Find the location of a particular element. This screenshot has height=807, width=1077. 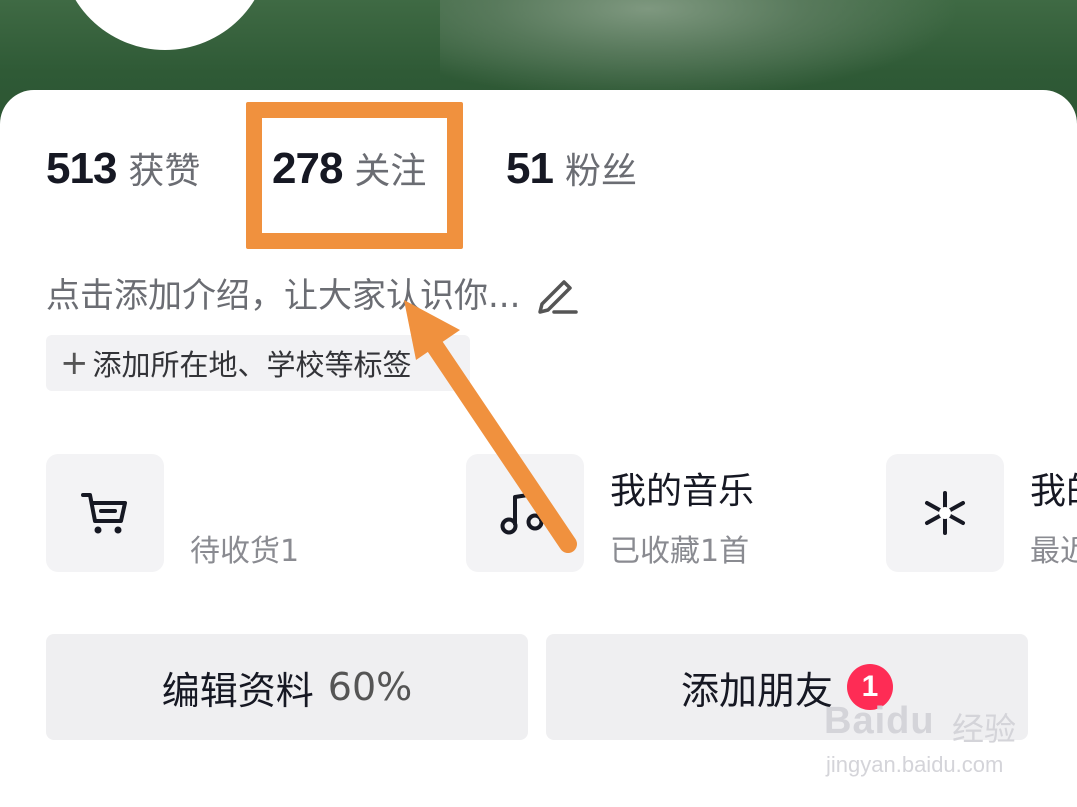

stat-likes: 513 获赞 is located at coordinates (123, 168).